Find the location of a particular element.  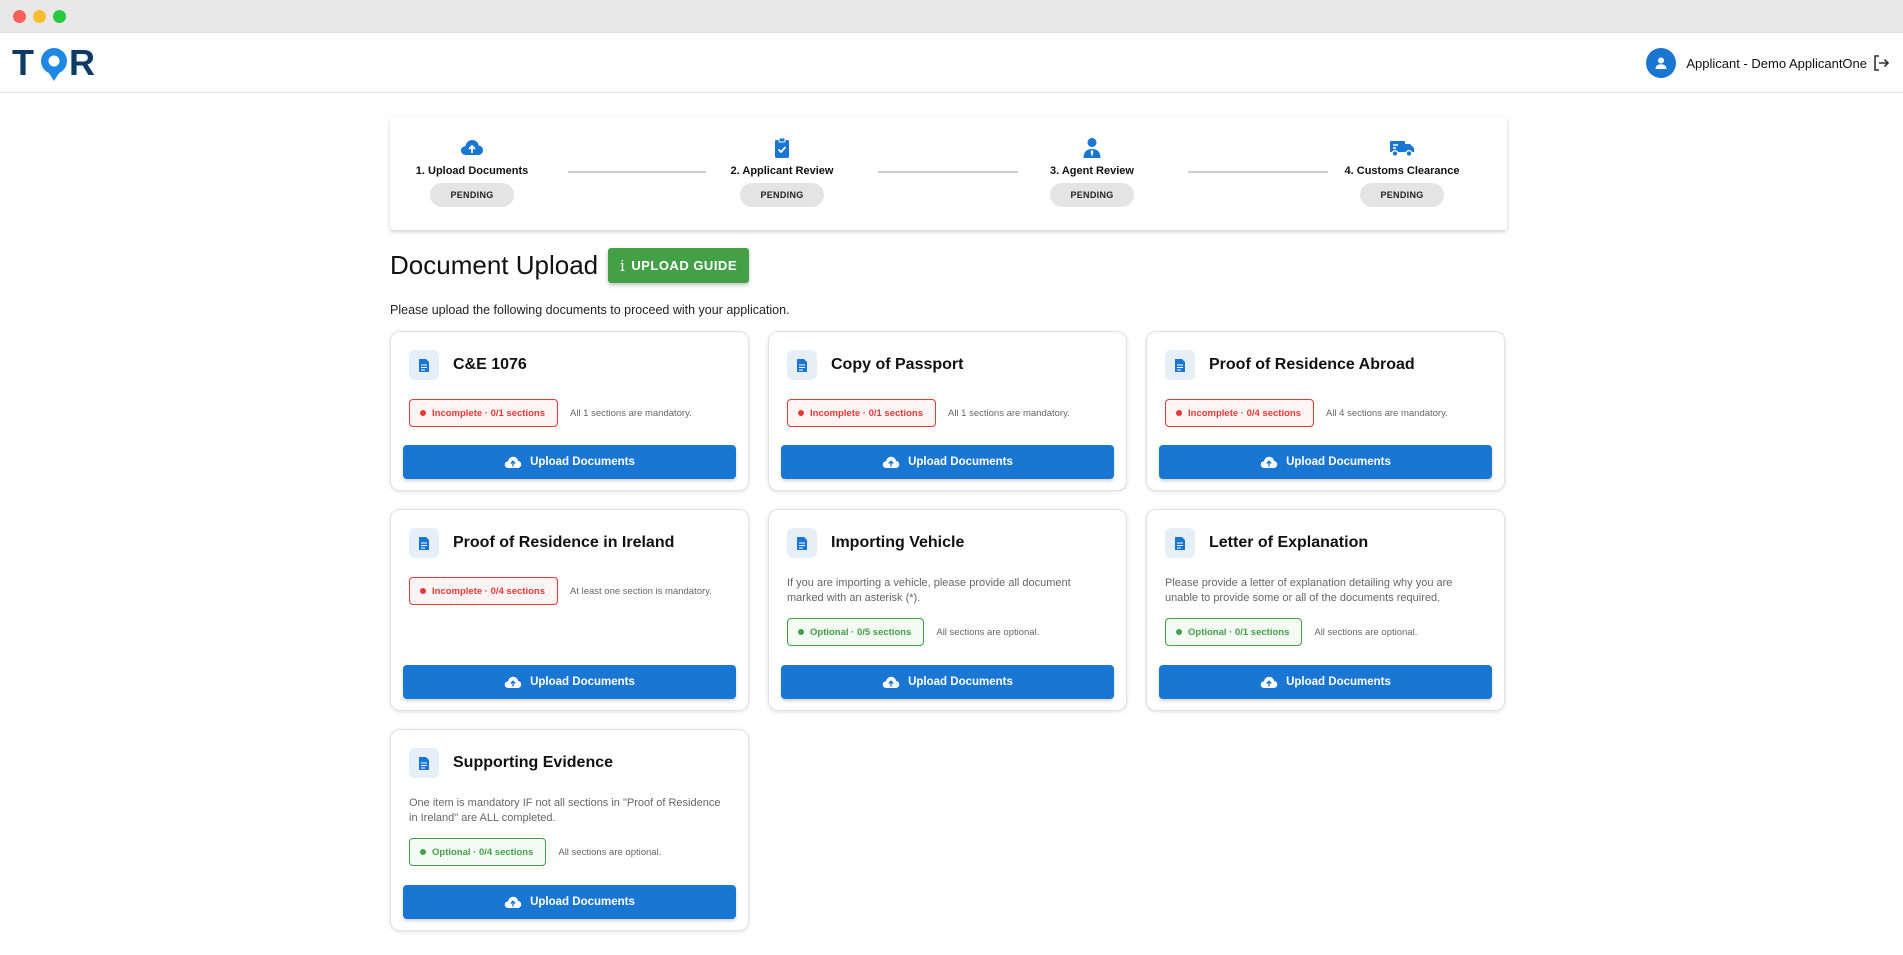

step-customs-clearance: 4. Customs Clearance PENDING is located at coordinates (1402, 172).